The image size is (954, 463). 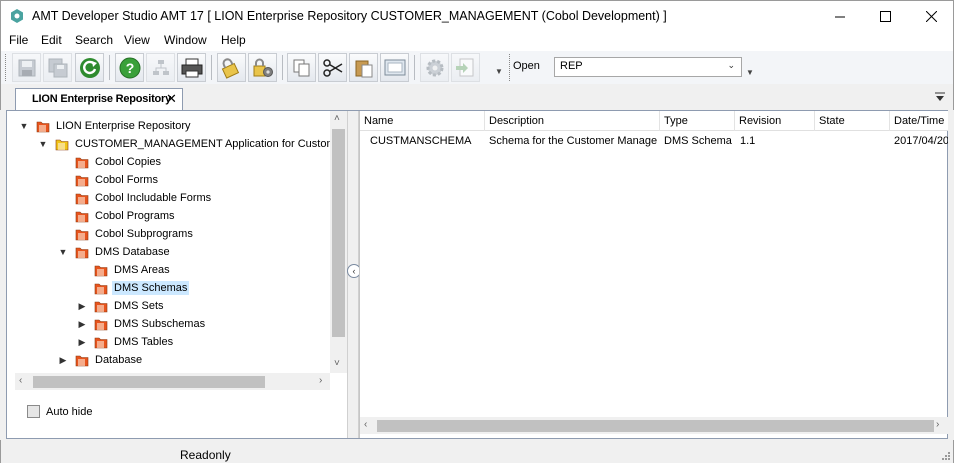 What do you see at coordinates (160, 324) in the screenshot?
I see `tree-item-label: DMS Subschemas` at bounding box center [160, 324].